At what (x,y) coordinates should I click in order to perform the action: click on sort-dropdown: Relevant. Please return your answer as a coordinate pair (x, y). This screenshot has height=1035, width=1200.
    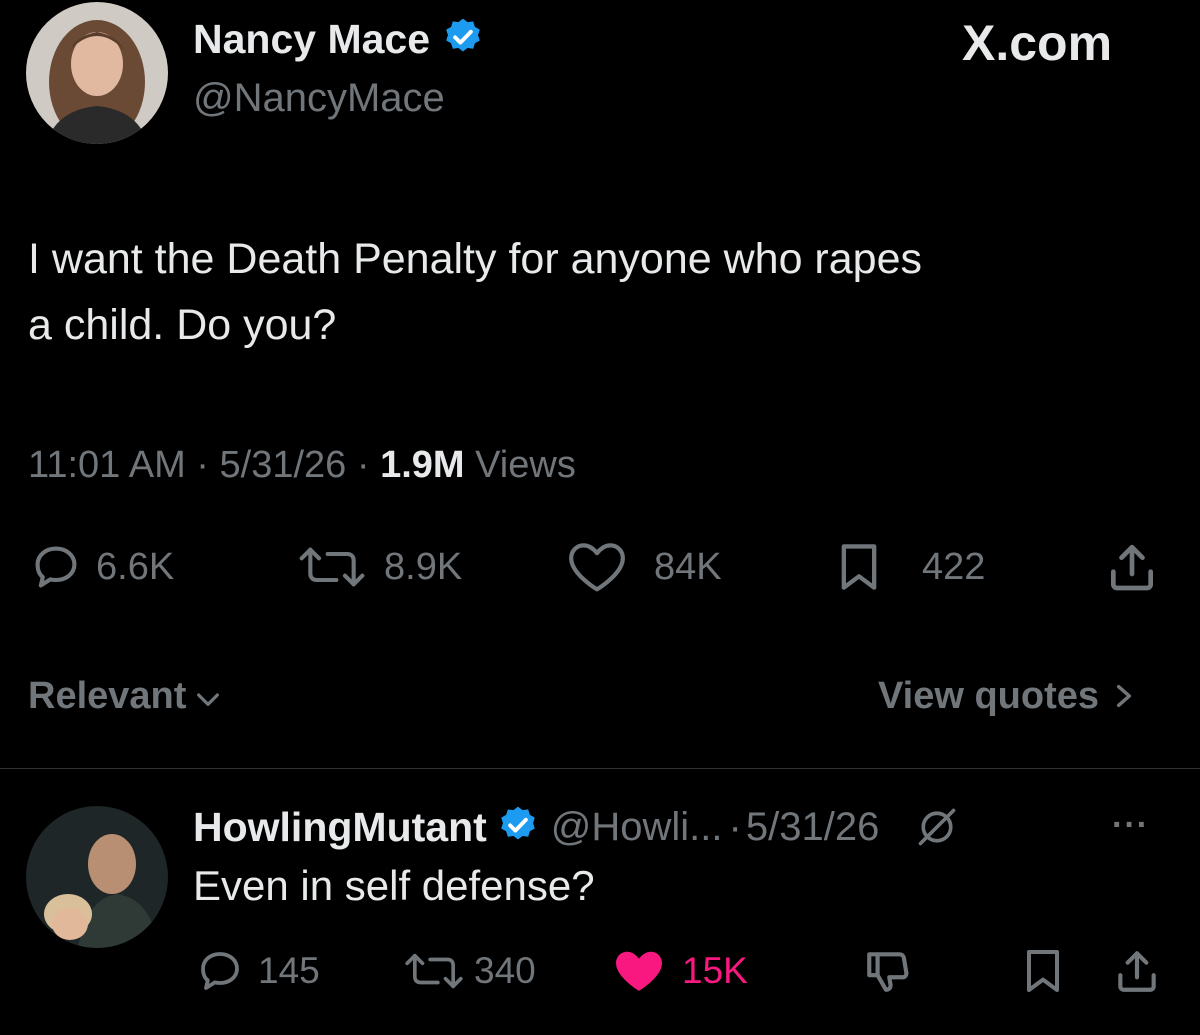
    Looking at the image, I should click on (126, 696).